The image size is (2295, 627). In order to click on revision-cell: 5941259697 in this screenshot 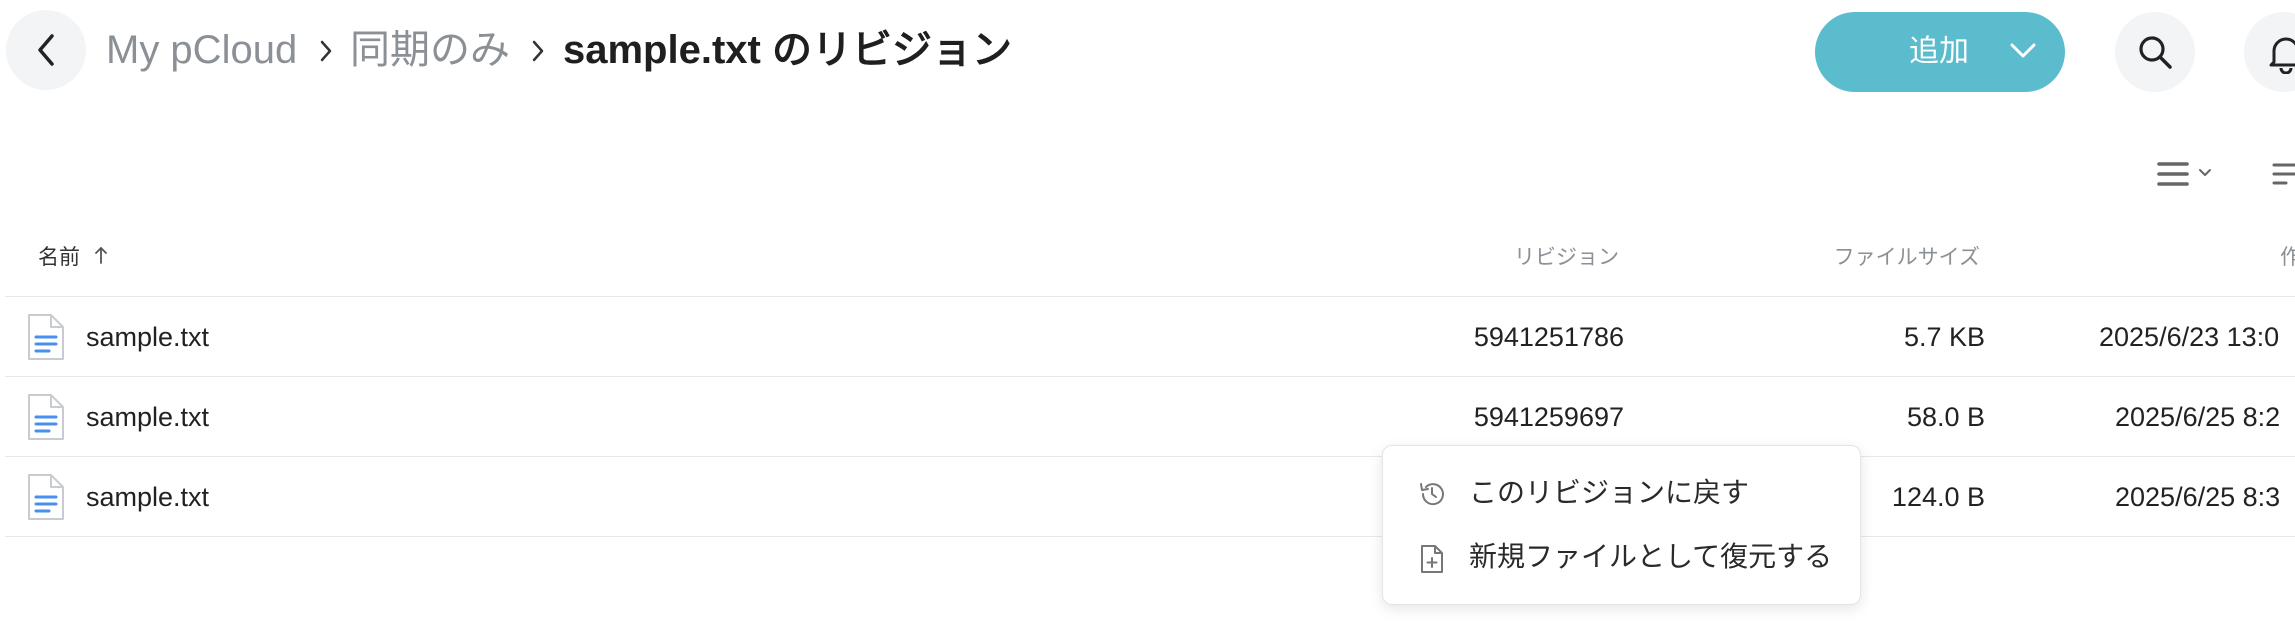, I will do `click(1548, 417)`.